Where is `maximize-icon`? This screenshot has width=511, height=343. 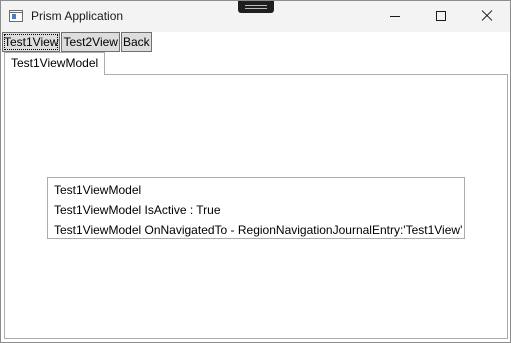
maximize-icon is located at coordinates (441, 16).